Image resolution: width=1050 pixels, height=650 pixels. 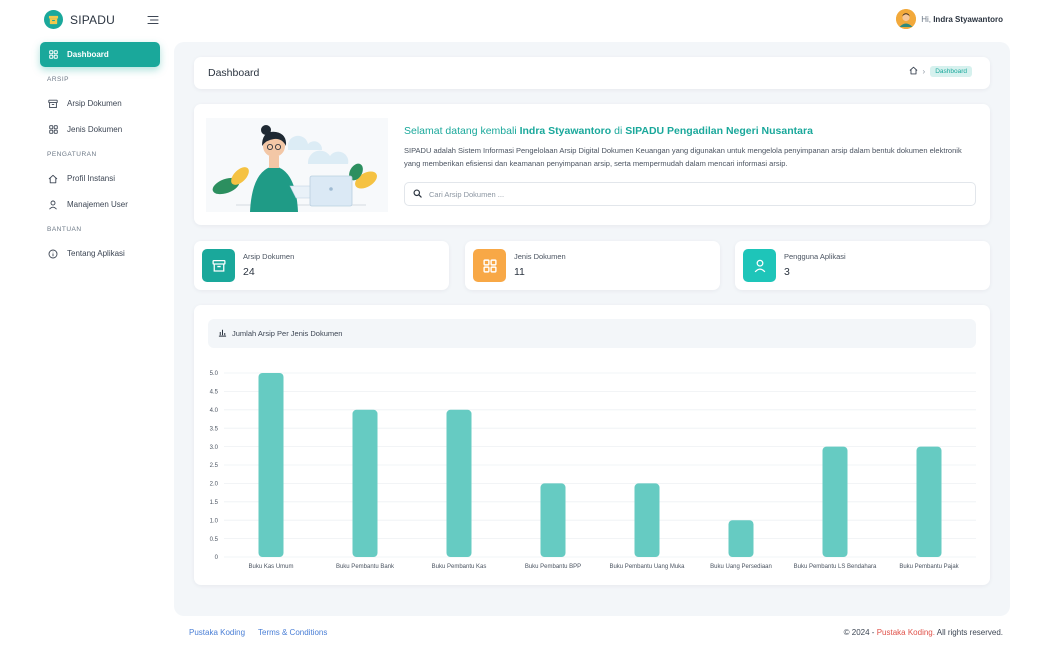 What do you see at coordinates (553, 567) in the screenshot?
I see `x-tick-label: Buku Pembantu BPP` at bounding box center [553, 567].